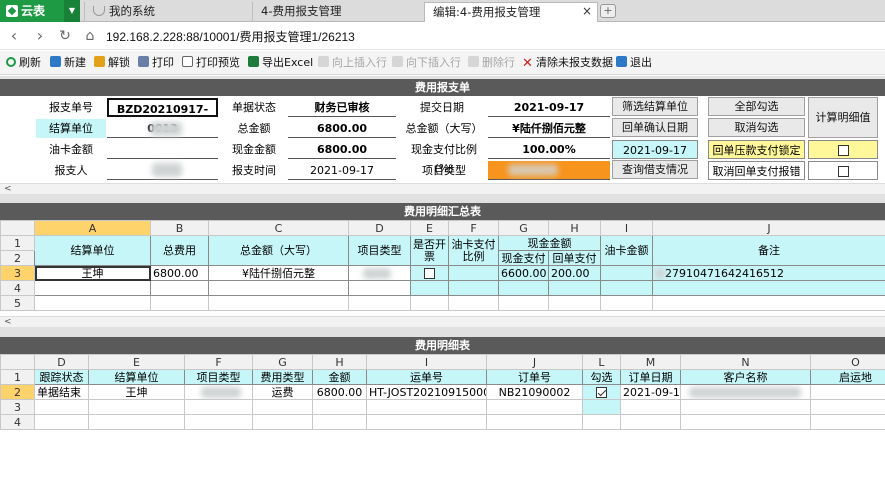 Image resolution: width=885 pixels, height=493 pixels. I want to click on cell-remark: 27910471642416512, so click(768, 273).